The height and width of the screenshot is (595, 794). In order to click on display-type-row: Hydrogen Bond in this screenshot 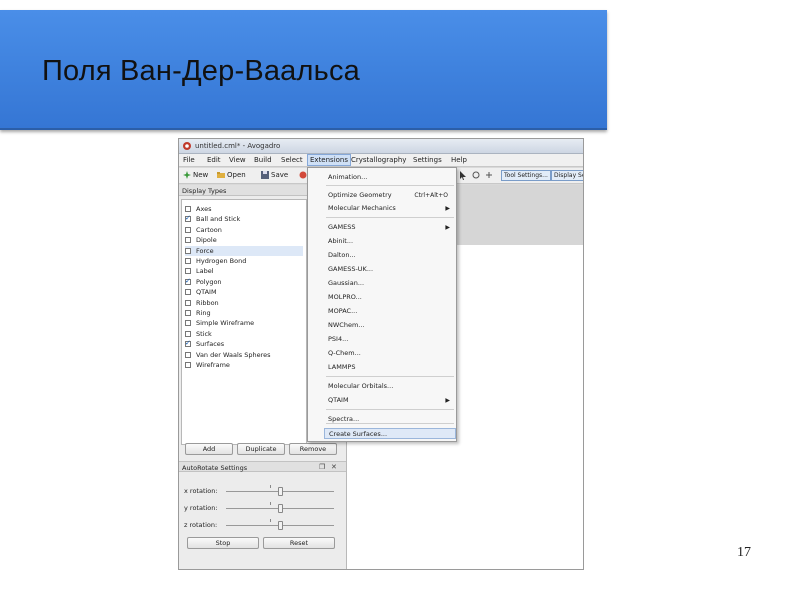, I will do `click(244, 261)`.